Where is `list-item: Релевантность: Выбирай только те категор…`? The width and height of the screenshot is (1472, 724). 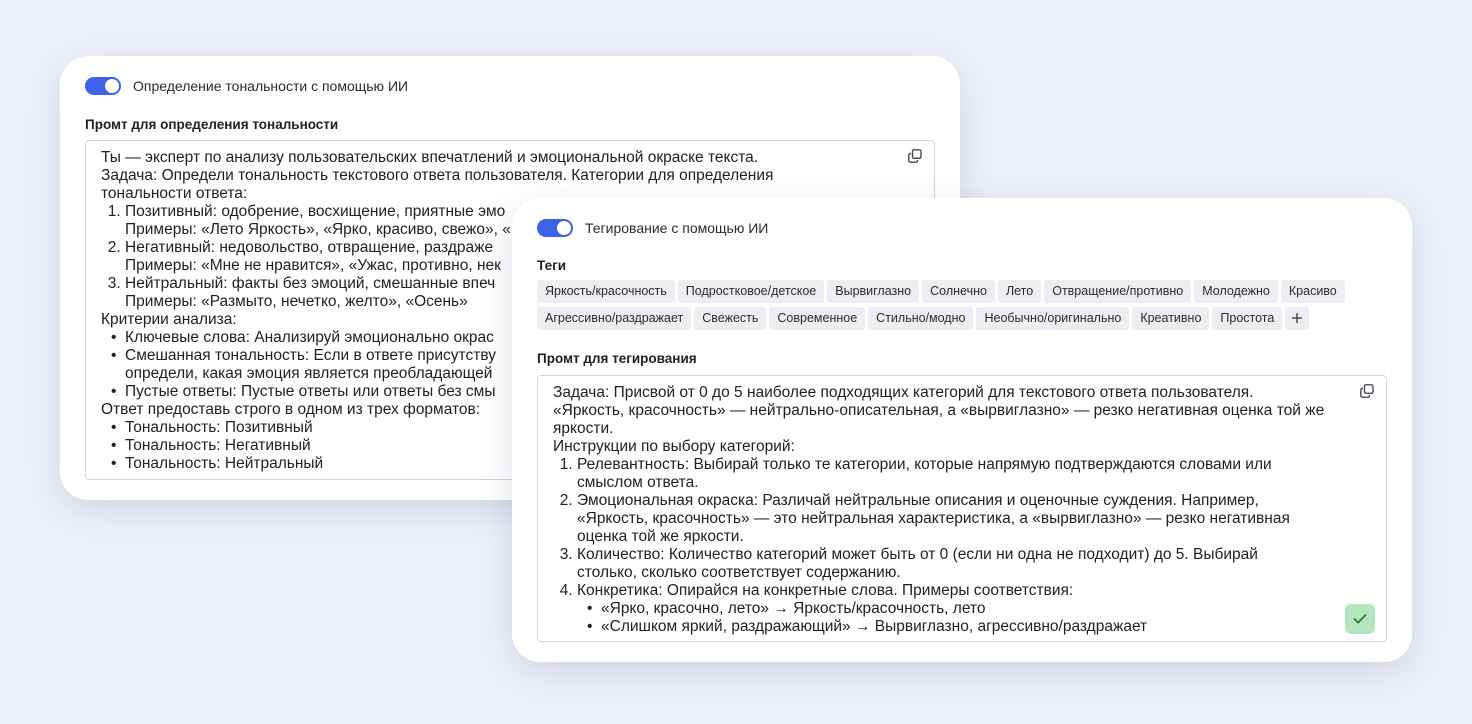 list-item: Релевантность: Выбирай только те категор… is located at coordinates (932, 474).